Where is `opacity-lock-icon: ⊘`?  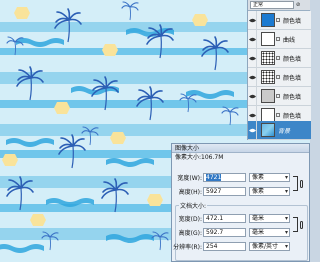 opacity-lock-icon: ⊘ is located at coordinates (300, 5).